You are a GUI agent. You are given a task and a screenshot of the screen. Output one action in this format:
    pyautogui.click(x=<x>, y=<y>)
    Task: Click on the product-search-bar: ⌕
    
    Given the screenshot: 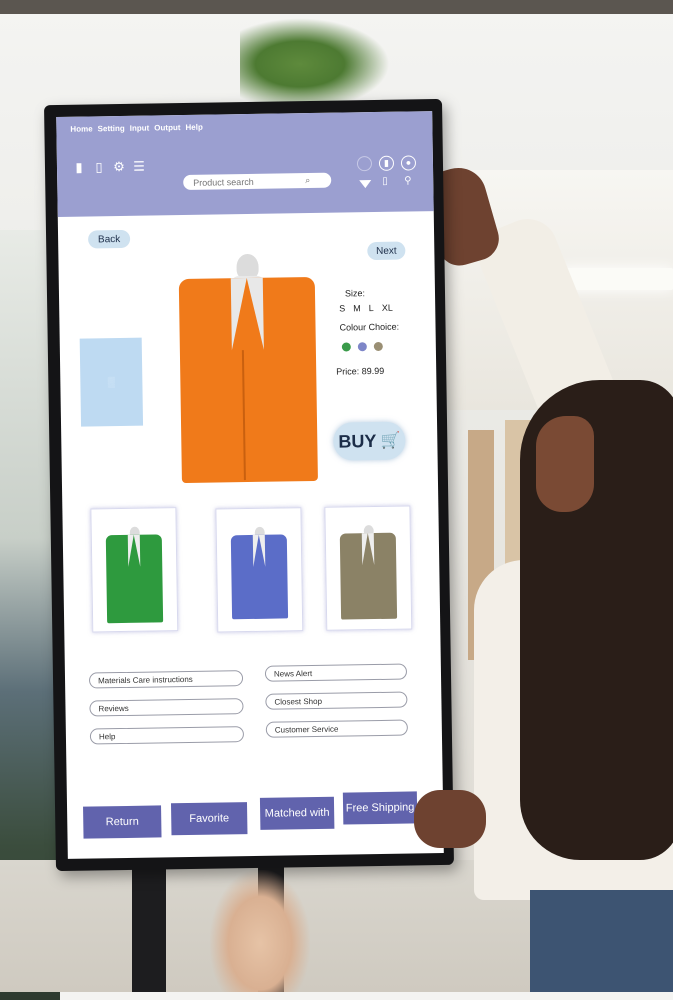 What is the action you would take?
    pyautogui.click(x=257, y=181)
    